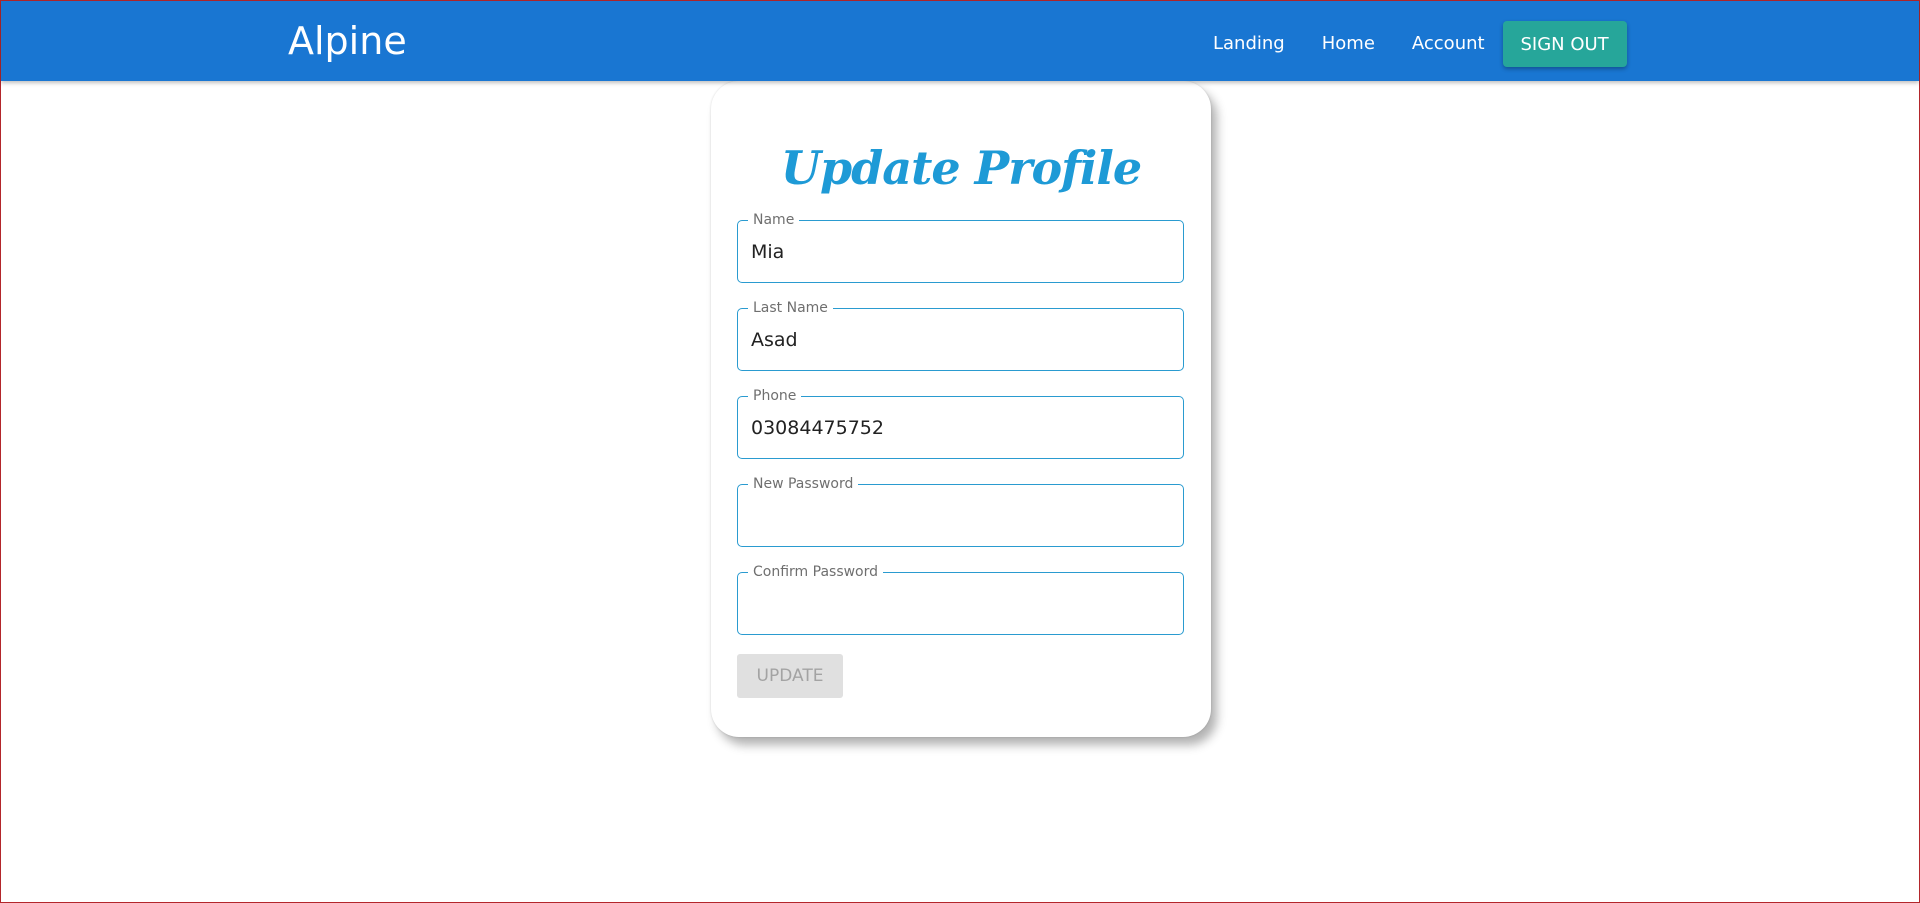 This screenshot has height=903, width=1920. I want to click on update-button: UPDATE, so click(790, 676).